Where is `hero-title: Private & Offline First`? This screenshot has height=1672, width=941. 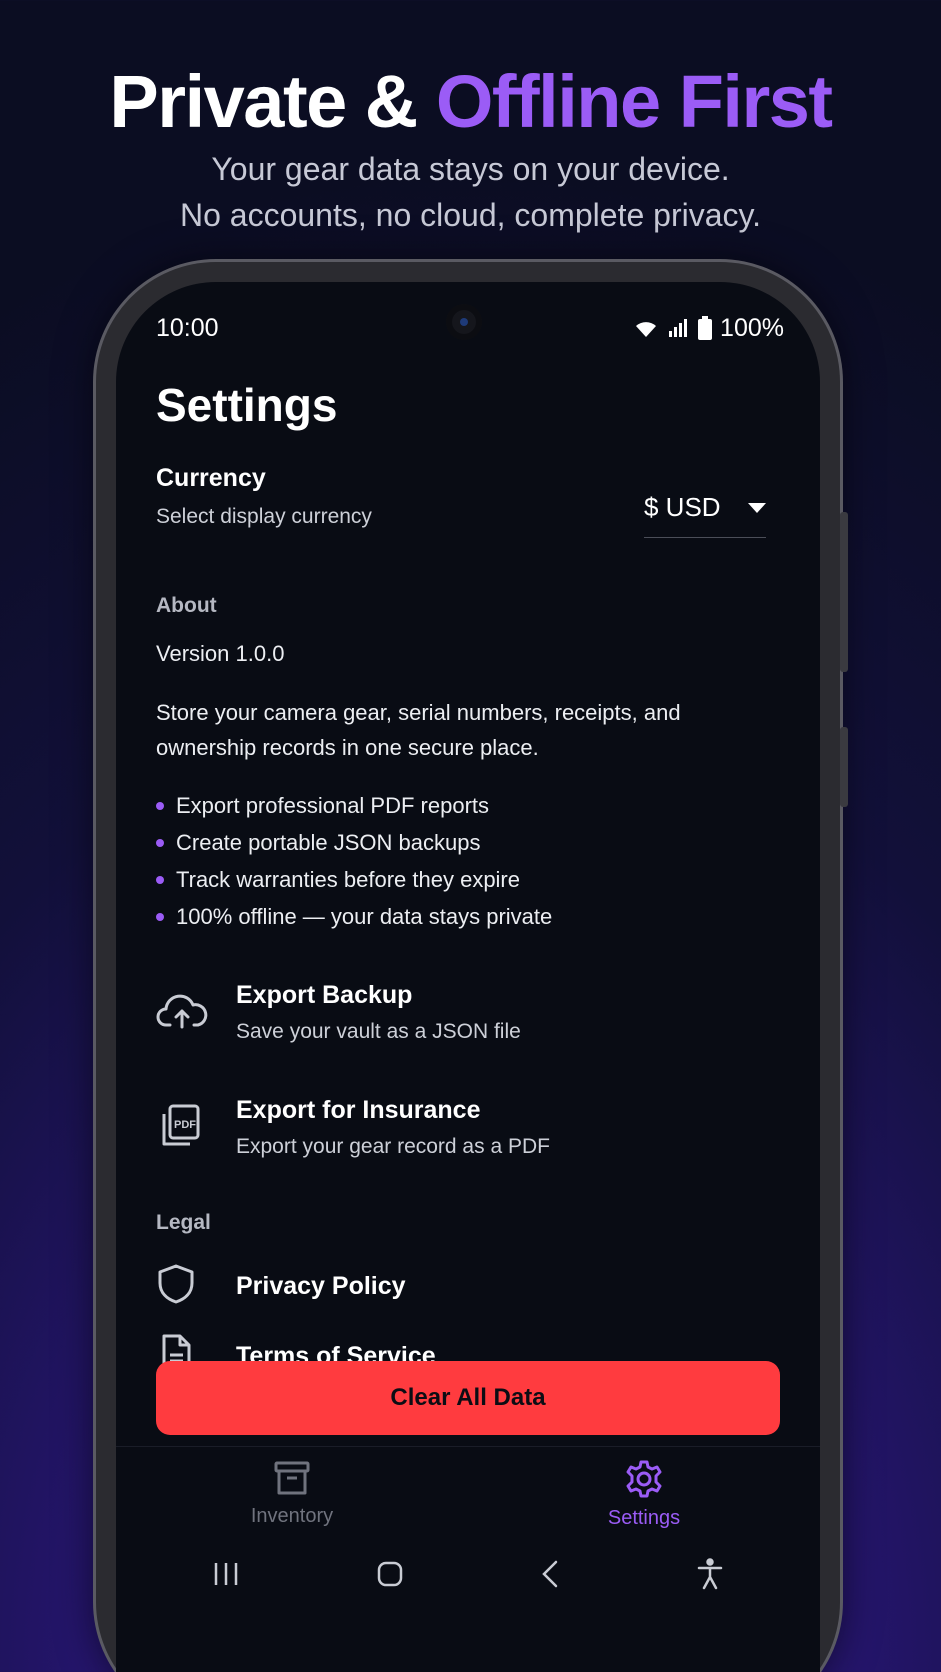 hero-title: Private & Offline First is located at coordinates (470, 102).